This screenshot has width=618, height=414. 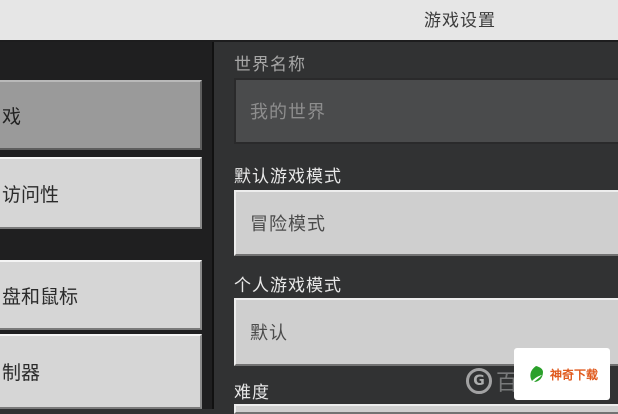 I want to click on watermark-logo-icon: G, so click(x=479, y=380).